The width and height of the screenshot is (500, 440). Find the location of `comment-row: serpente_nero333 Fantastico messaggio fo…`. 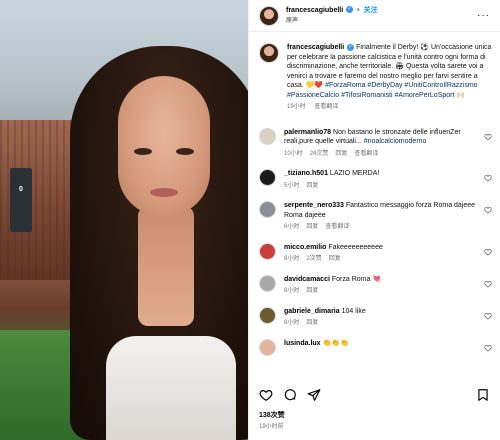

comment-row: serpente_nero333 Fantastico messaggio fo… is located at coordinates (375, 217).